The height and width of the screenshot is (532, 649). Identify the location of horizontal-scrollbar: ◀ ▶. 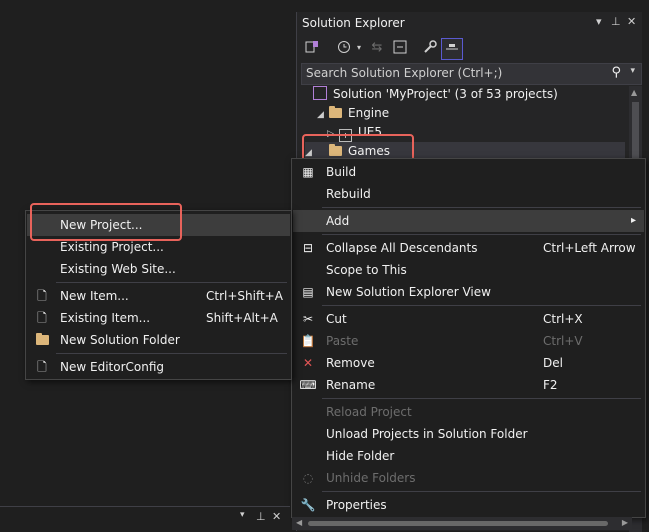
(462, 523).